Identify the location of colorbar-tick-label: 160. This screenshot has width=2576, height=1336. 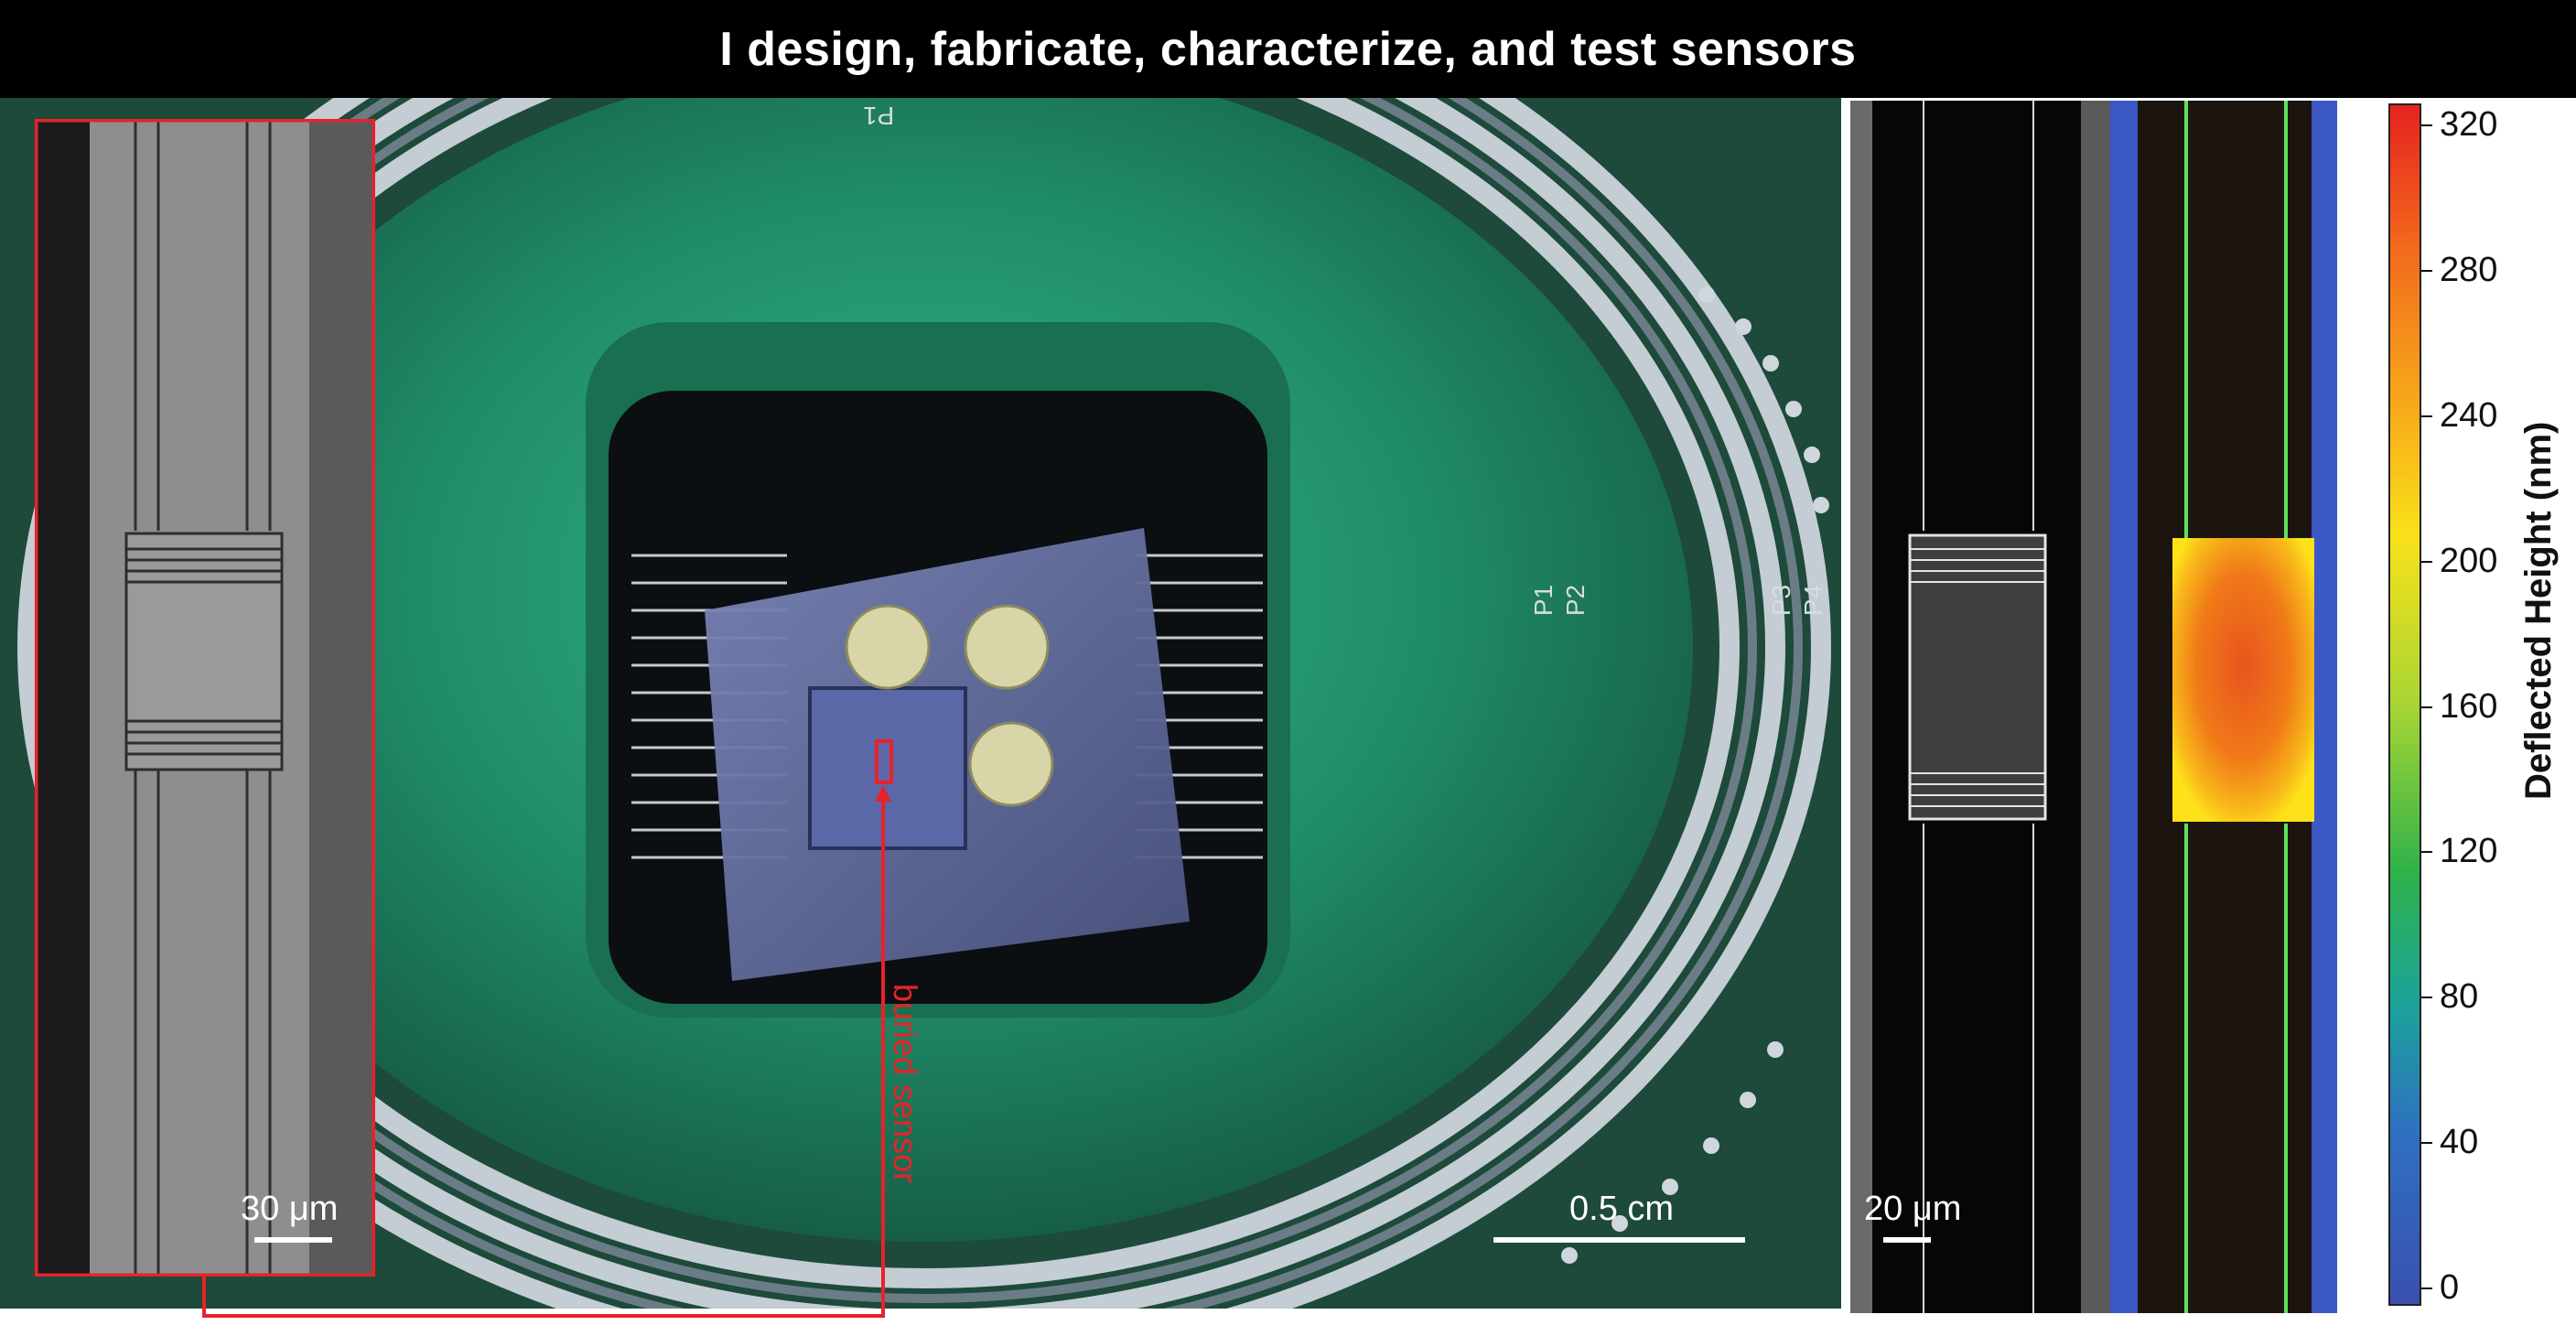
(2469, 706).